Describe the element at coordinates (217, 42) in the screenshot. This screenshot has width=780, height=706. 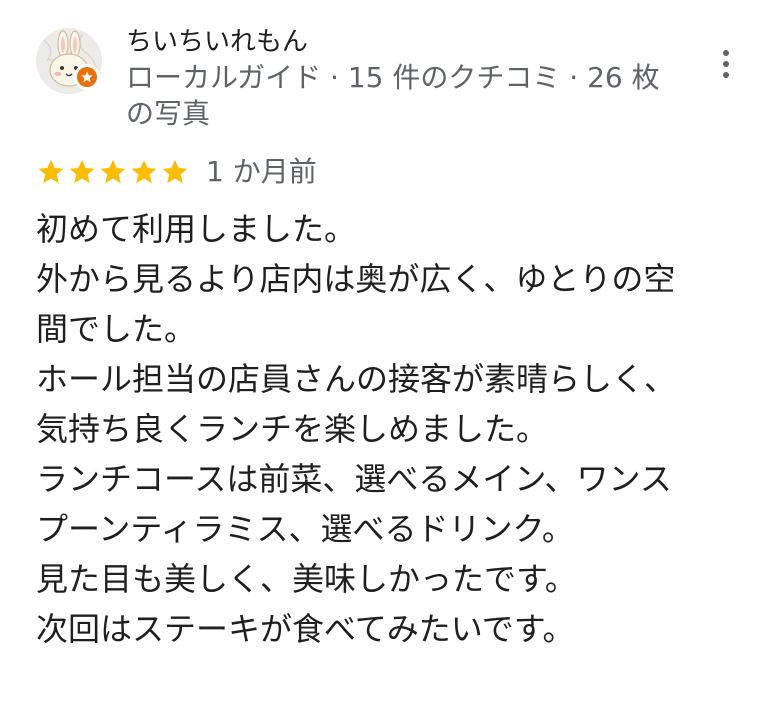
I see `author-name: ちいちいれもん` at that location.